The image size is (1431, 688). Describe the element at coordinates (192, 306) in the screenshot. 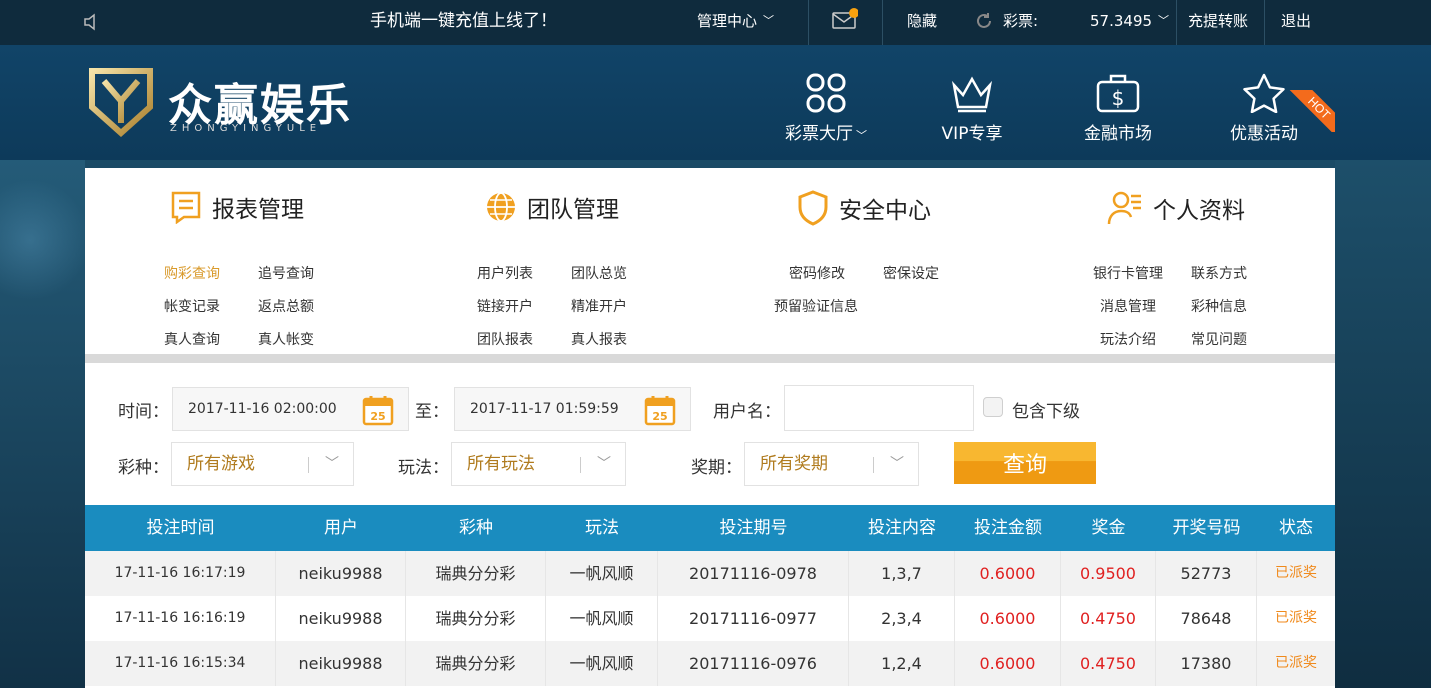

I see `link-account-change: 帐变记录` at that location.